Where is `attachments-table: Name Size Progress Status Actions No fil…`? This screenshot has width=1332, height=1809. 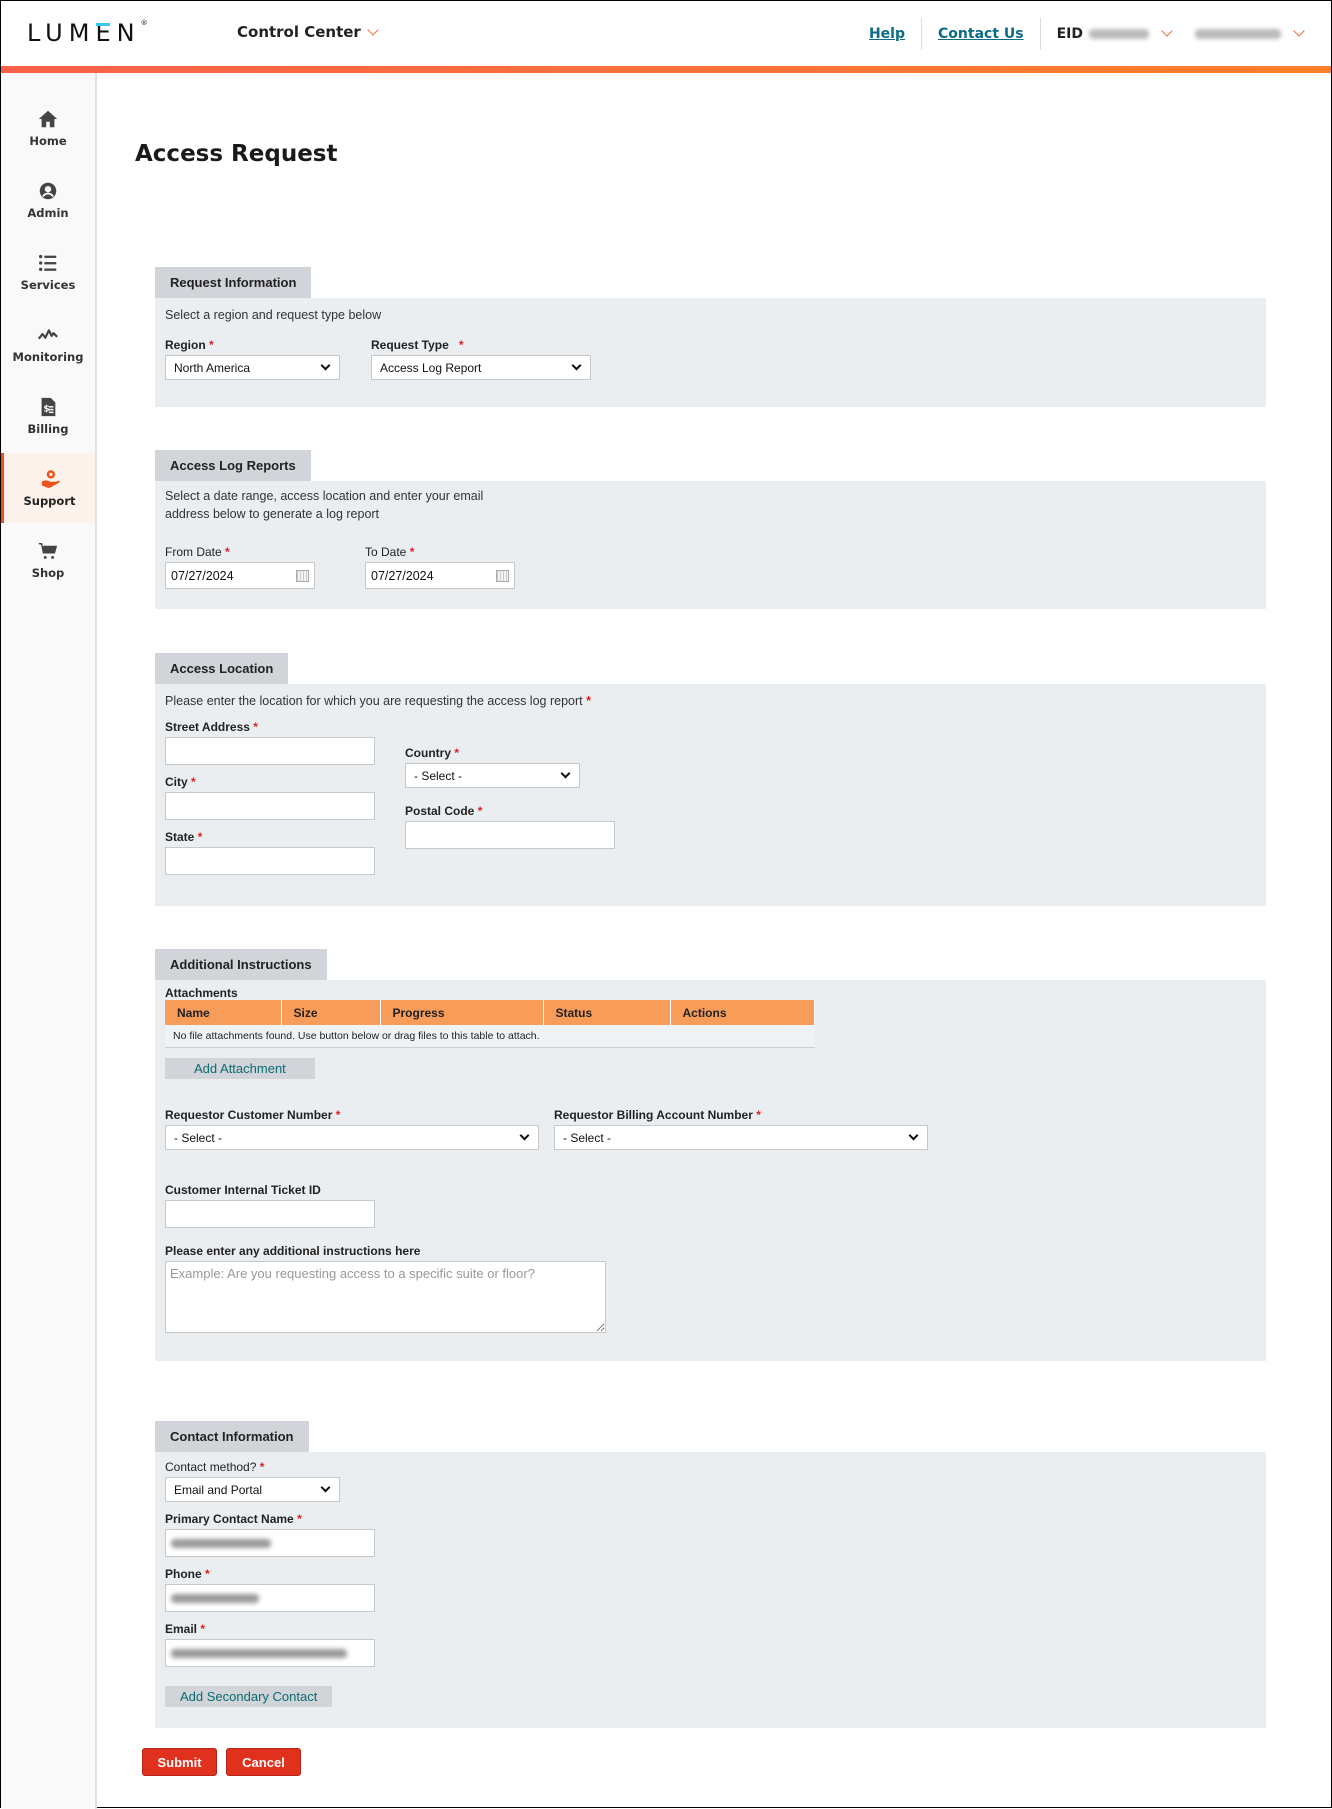 attachments-table: Name Size Progress Status Actions No fil… is located at coordinates (490, 1024).